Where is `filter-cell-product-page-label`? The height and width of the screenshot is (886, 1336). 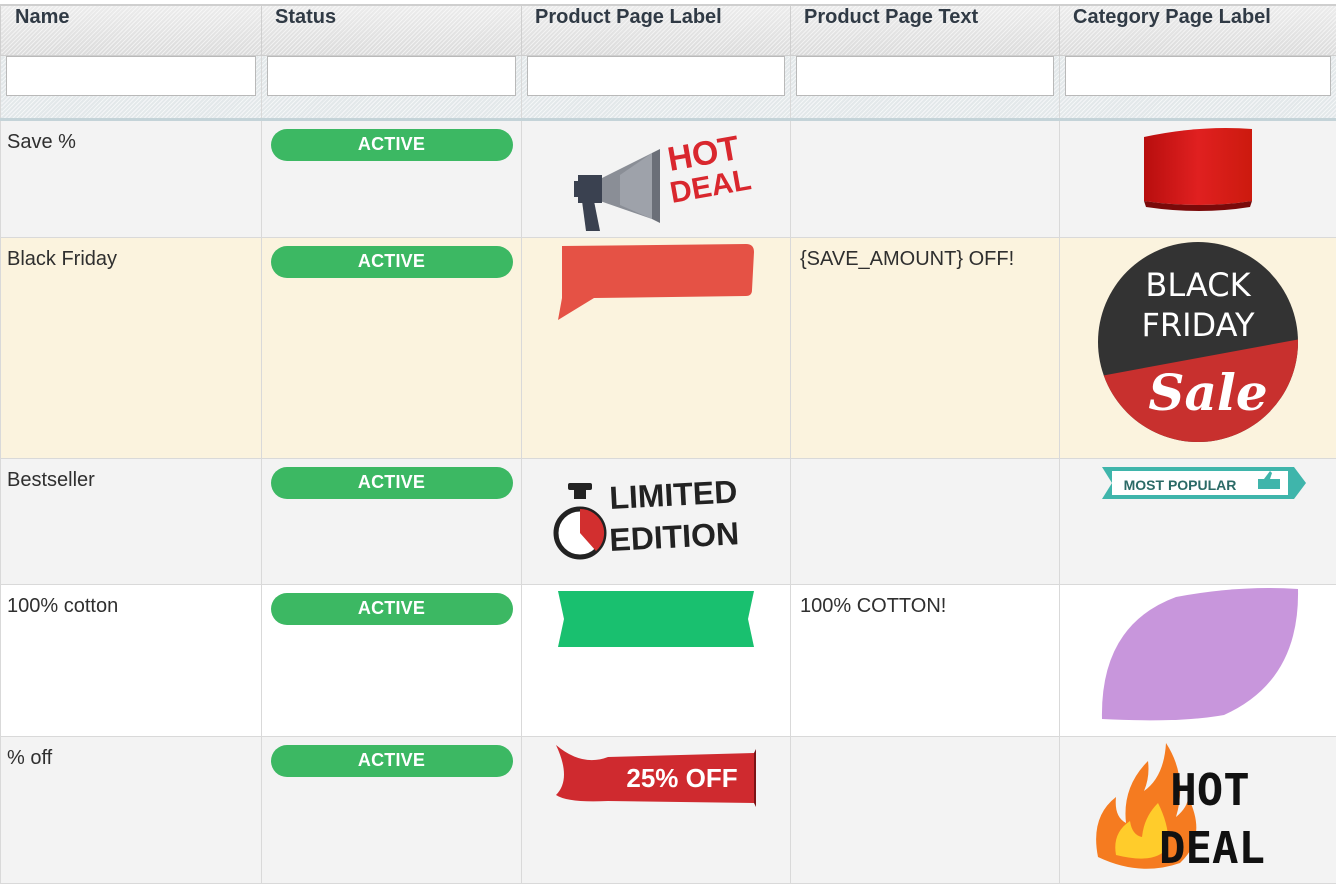
filter-cell-product-page-label is located at coordinates (656, 88).